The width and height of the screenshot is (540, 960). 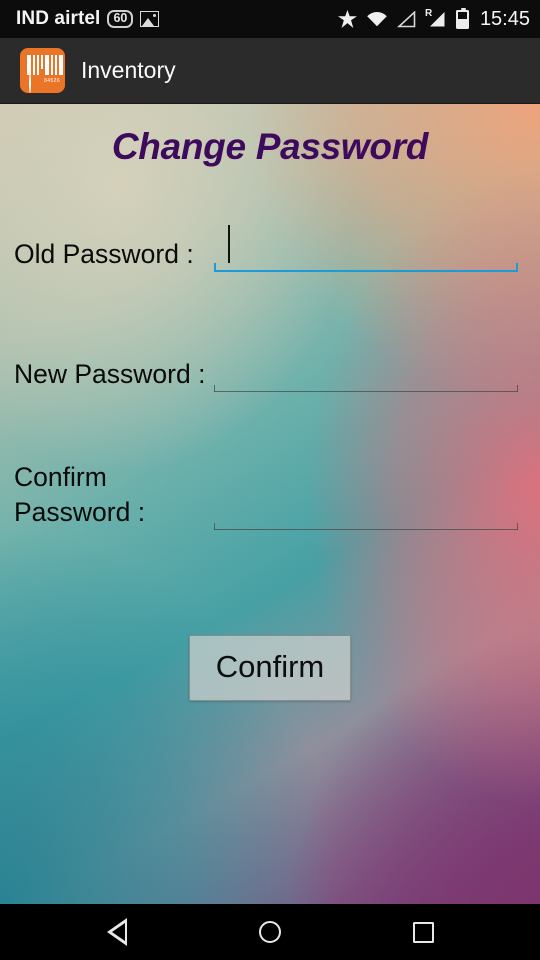 What do you see at coordinates (80, 494) in the screenshot?
I see `label-confirm-password: Confirm Password :` at bounding box center [80, 494].